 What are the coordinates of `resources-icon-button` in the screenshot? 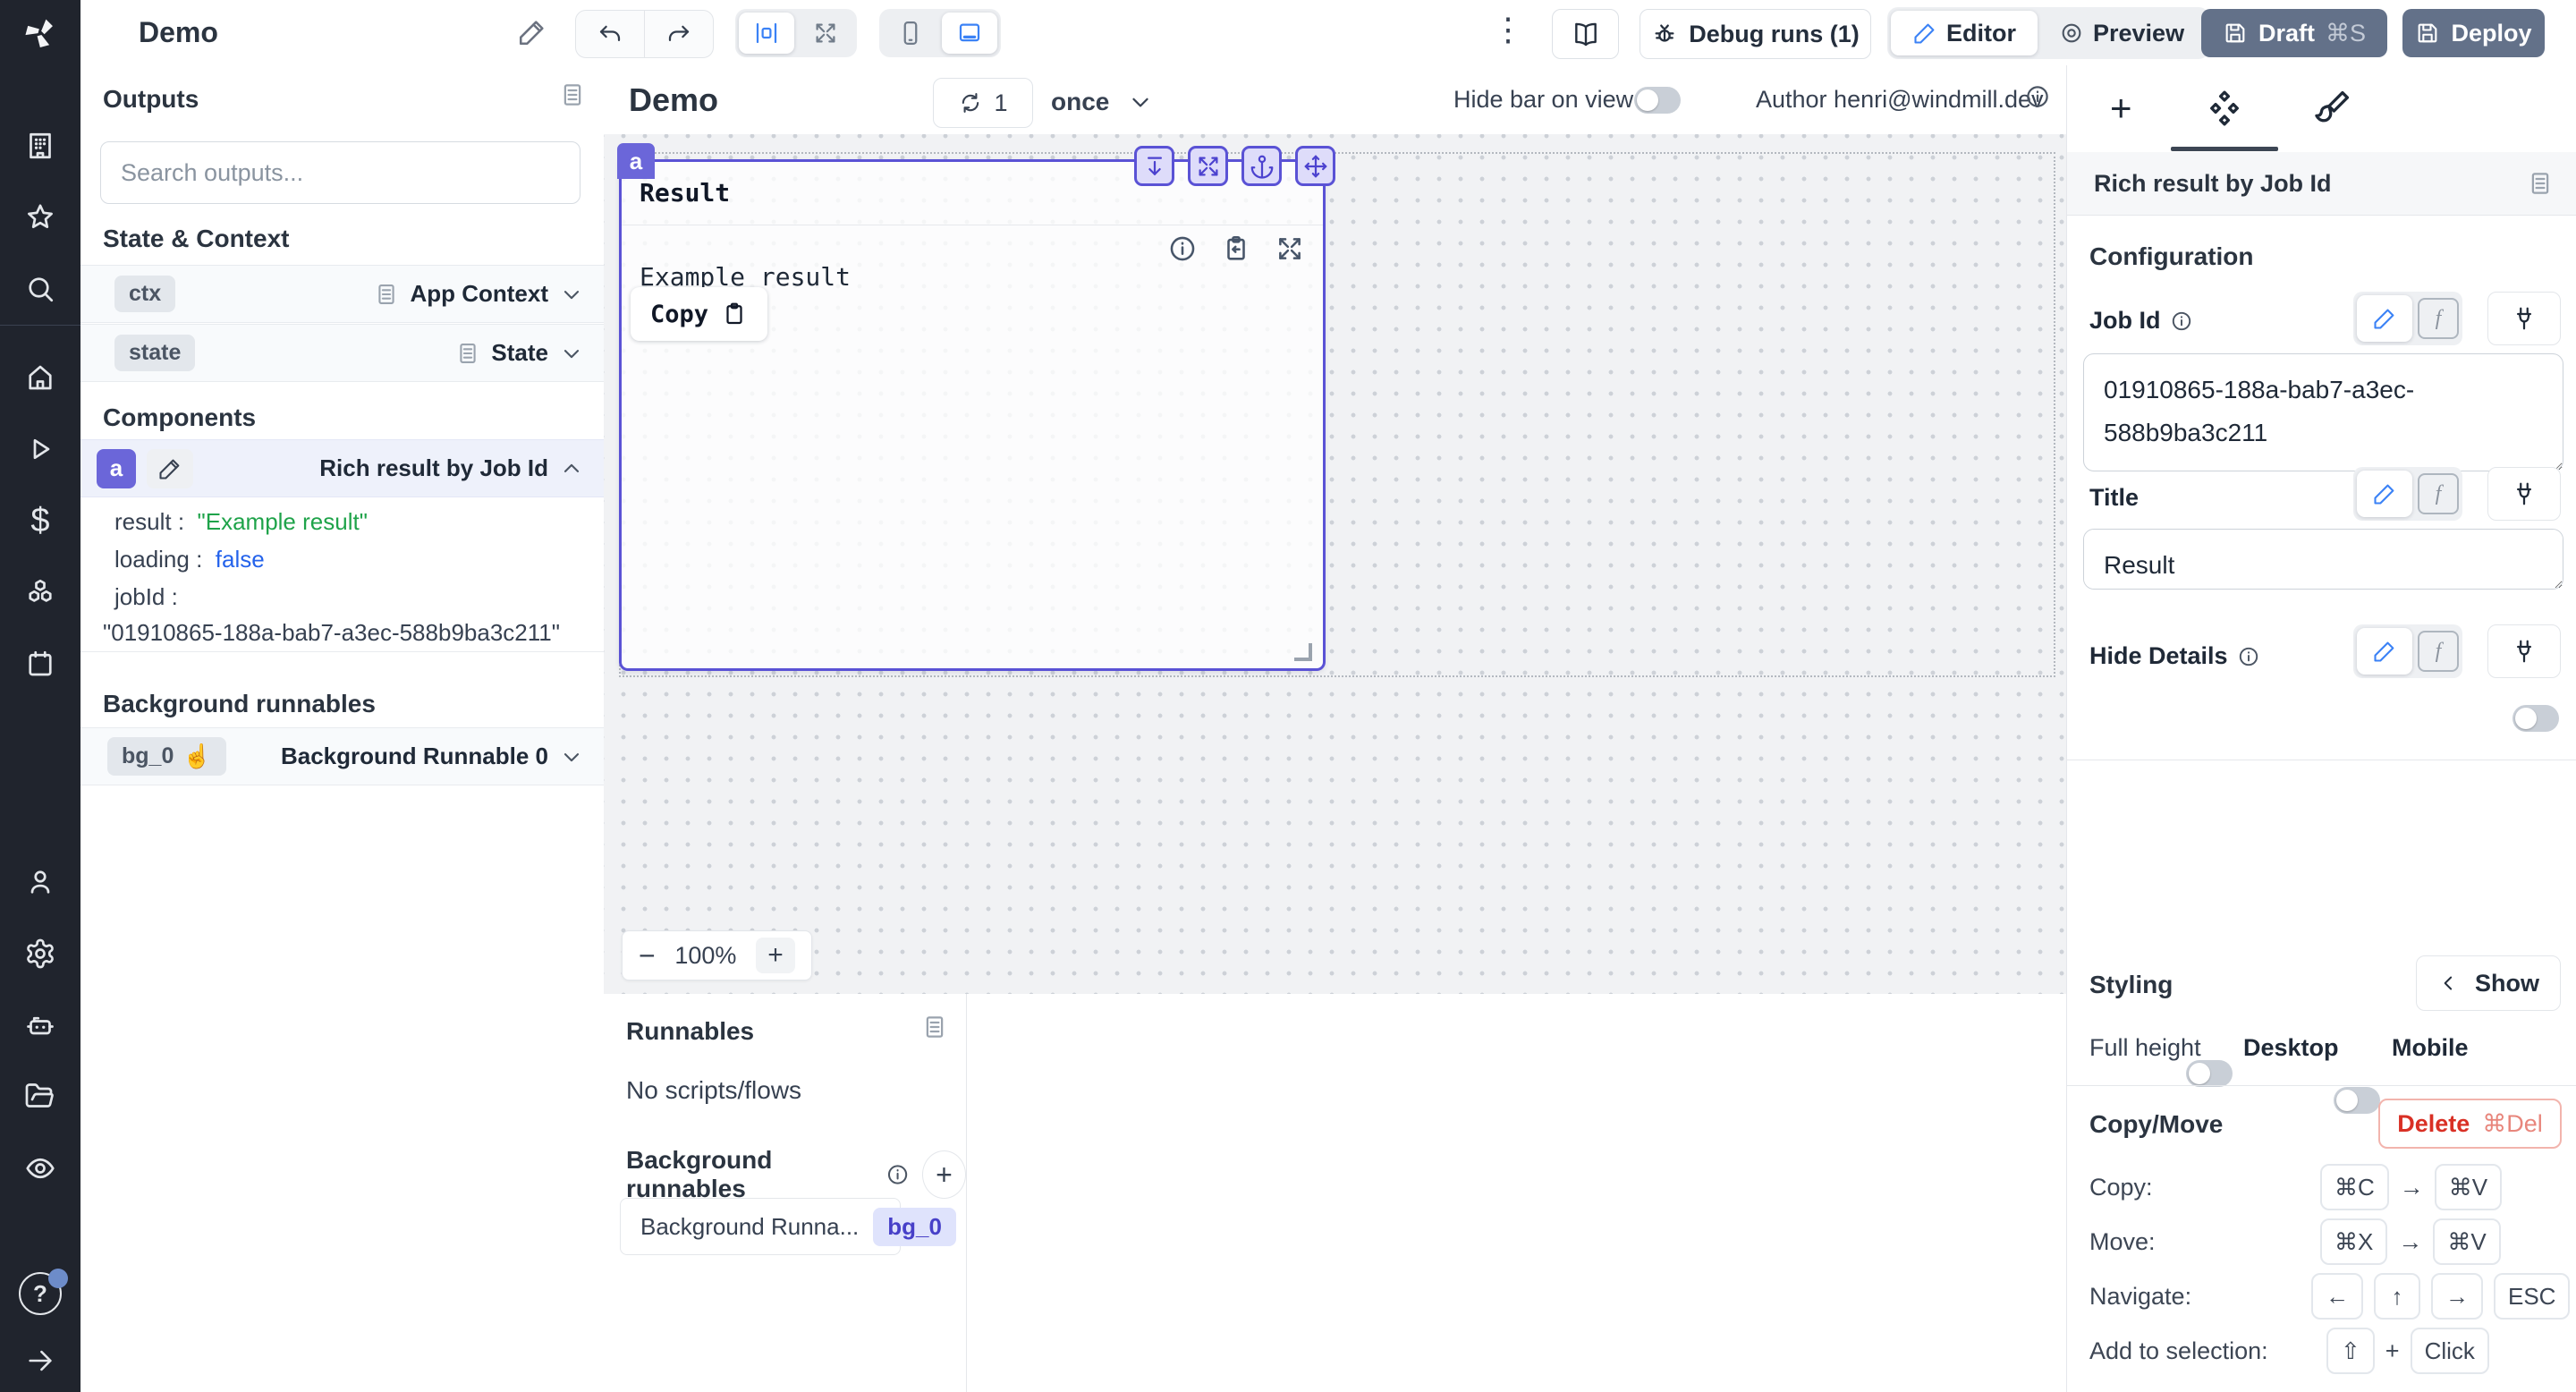 It's located at (40, 592).